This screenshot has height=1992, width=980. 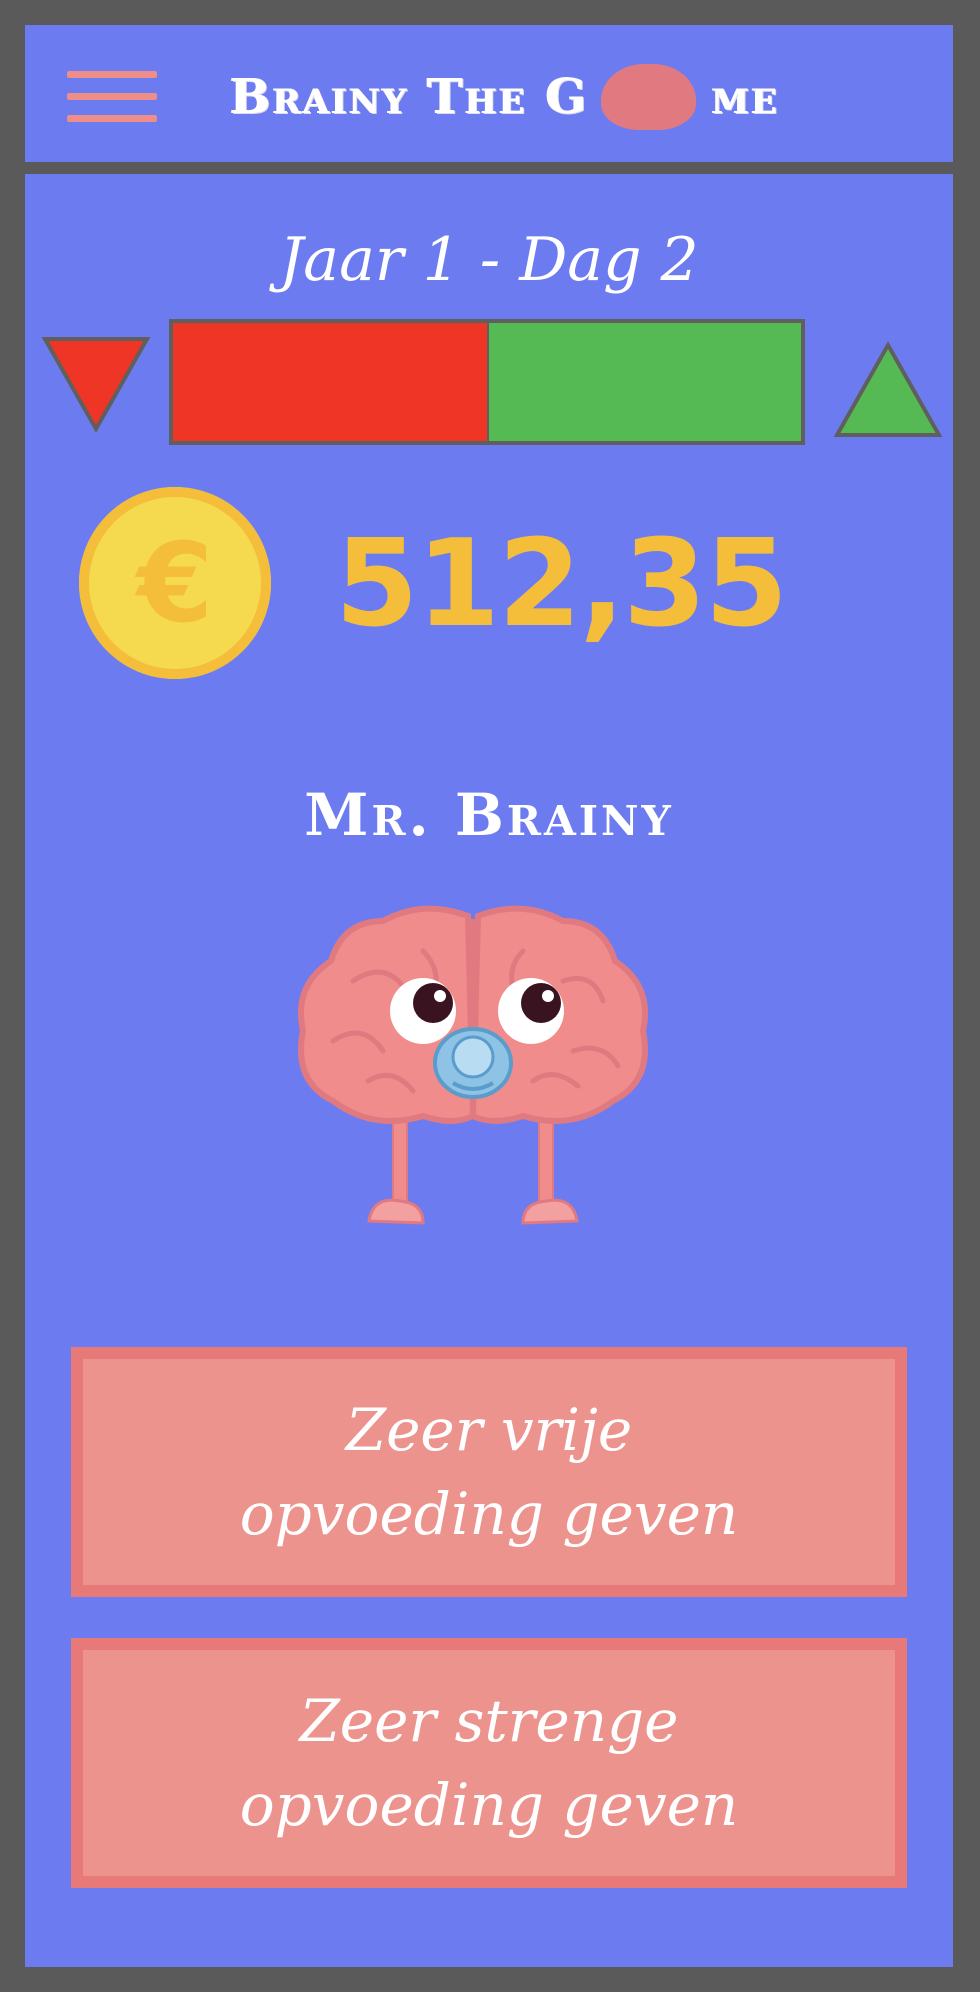 I want to click on free-upbringing-line1: Zeer vrije, so click(x=489, y=1429).